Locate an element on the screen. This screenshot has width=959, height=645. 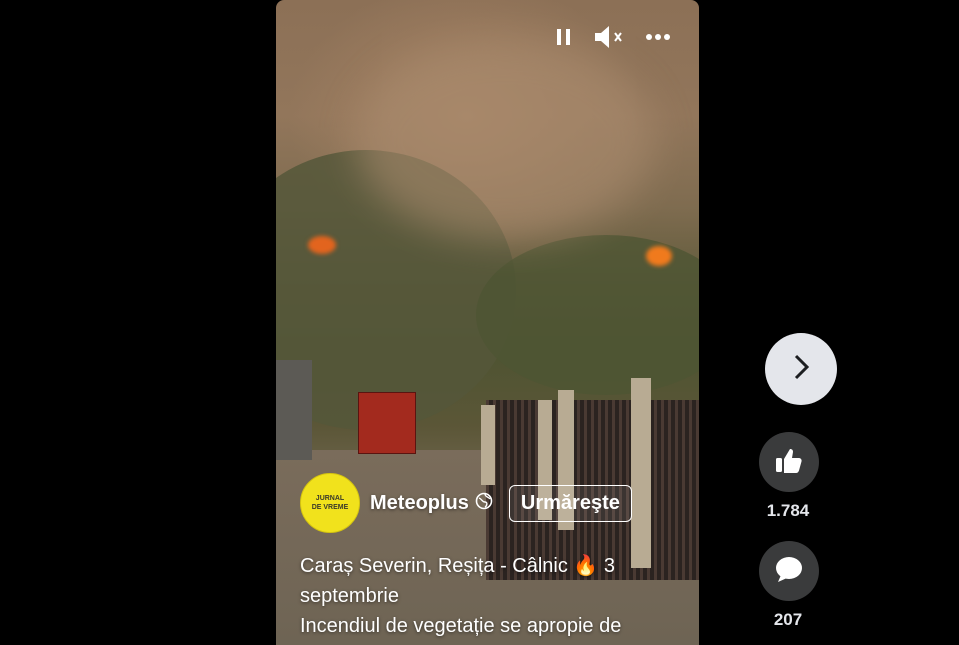
avatar-text: DE VREME is located at coordinates (330, 507).